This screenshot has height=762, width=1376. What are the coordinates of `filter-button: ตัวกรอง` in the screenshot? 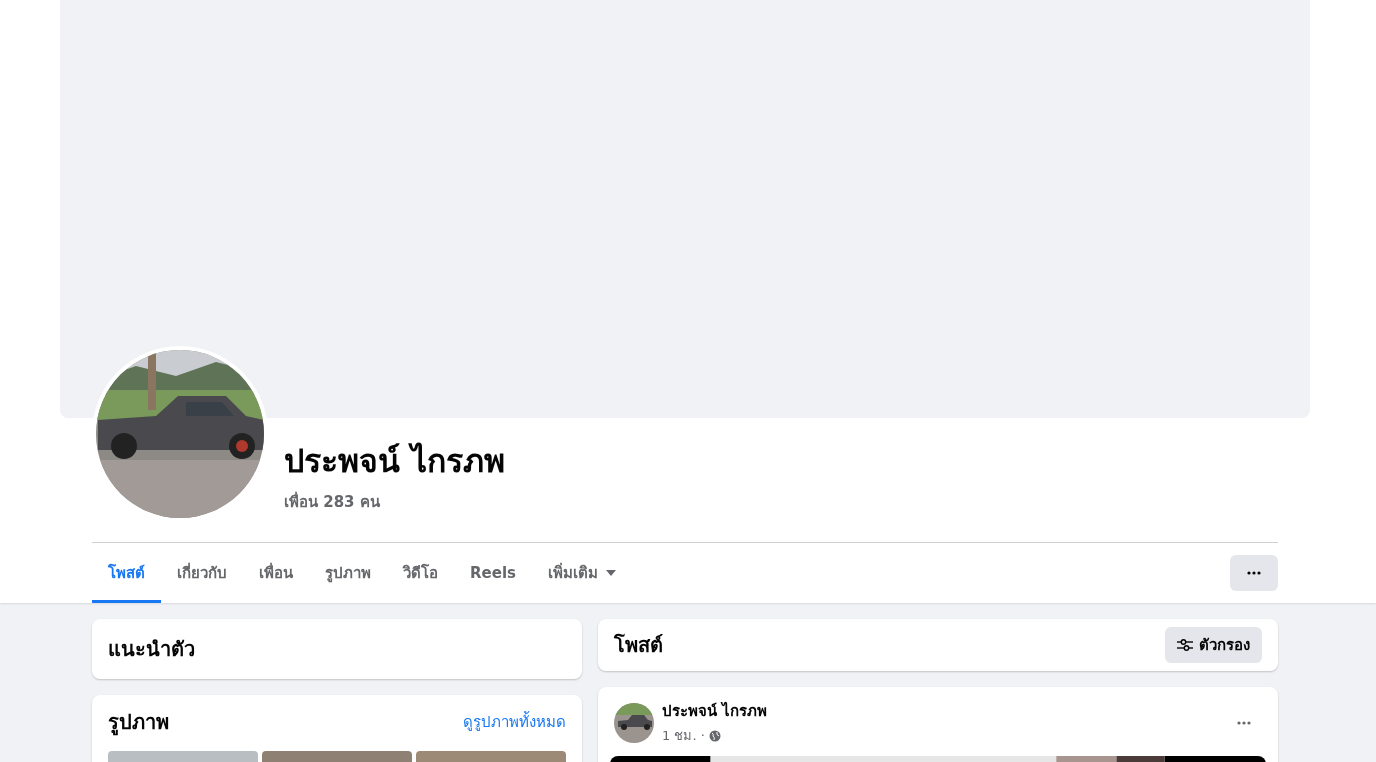 It's located at (1213, 645).